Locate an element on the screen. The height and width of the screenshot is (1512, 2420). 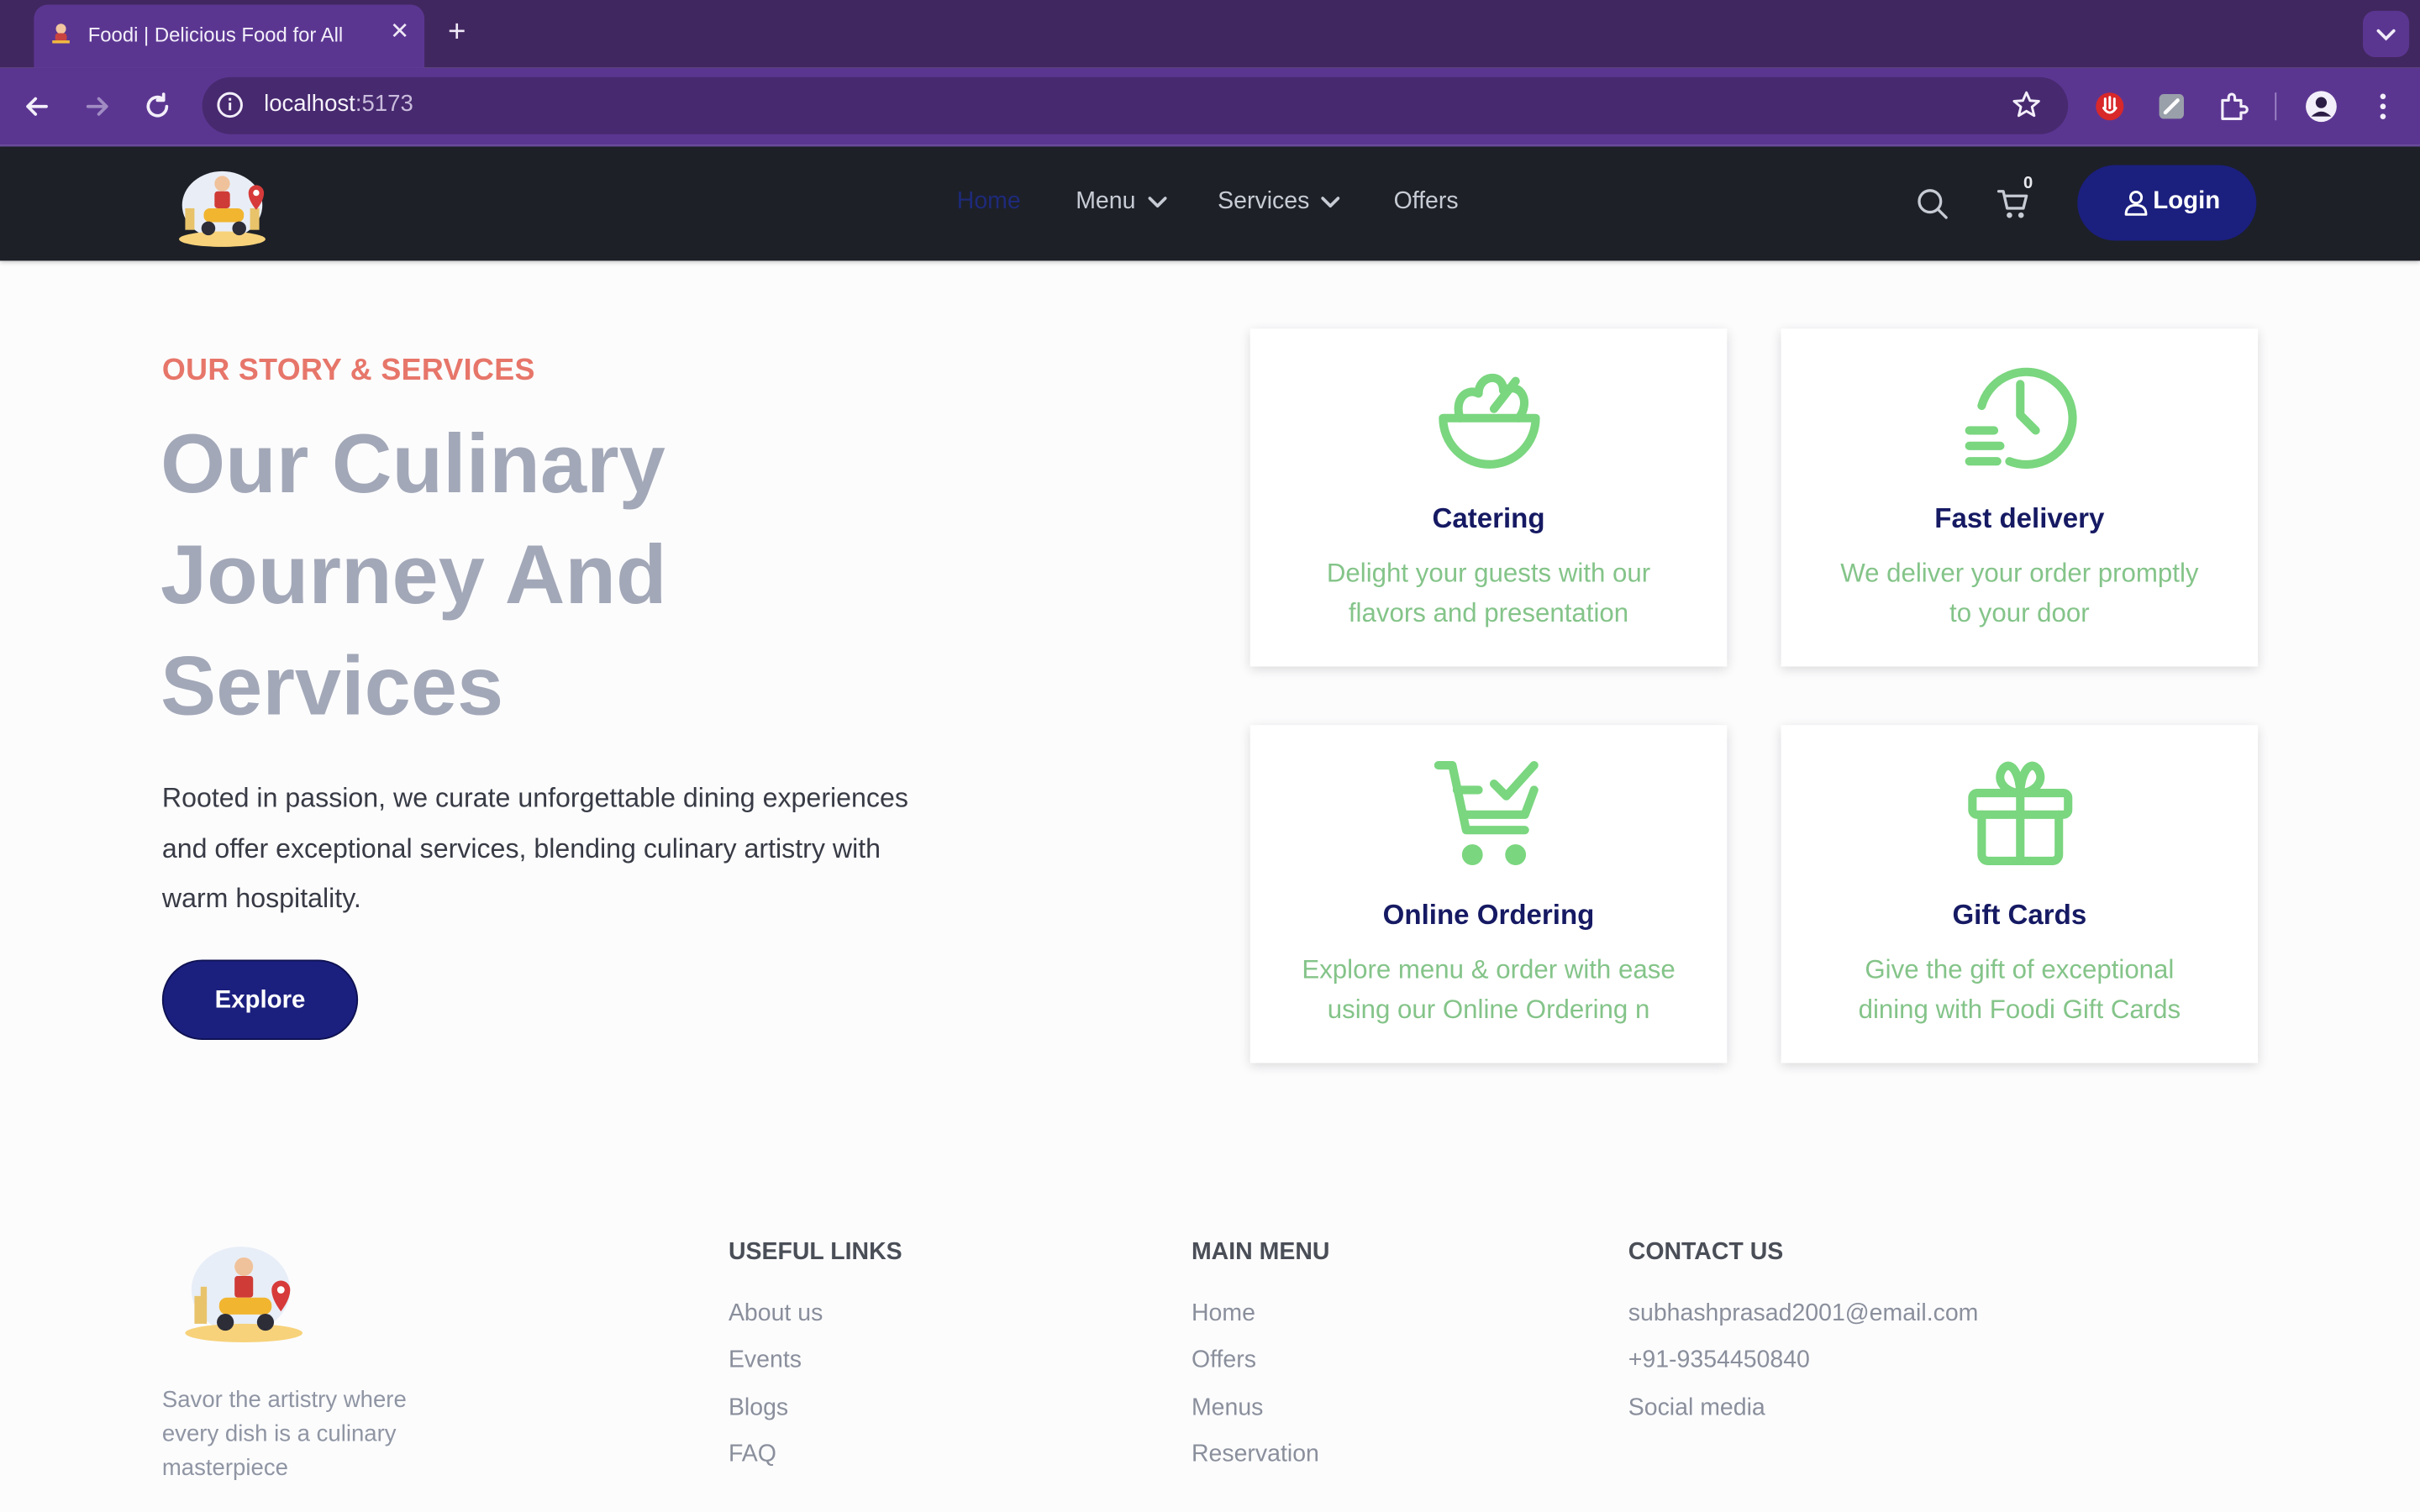
toolbar-divider is located at coordinates (2276, 106).